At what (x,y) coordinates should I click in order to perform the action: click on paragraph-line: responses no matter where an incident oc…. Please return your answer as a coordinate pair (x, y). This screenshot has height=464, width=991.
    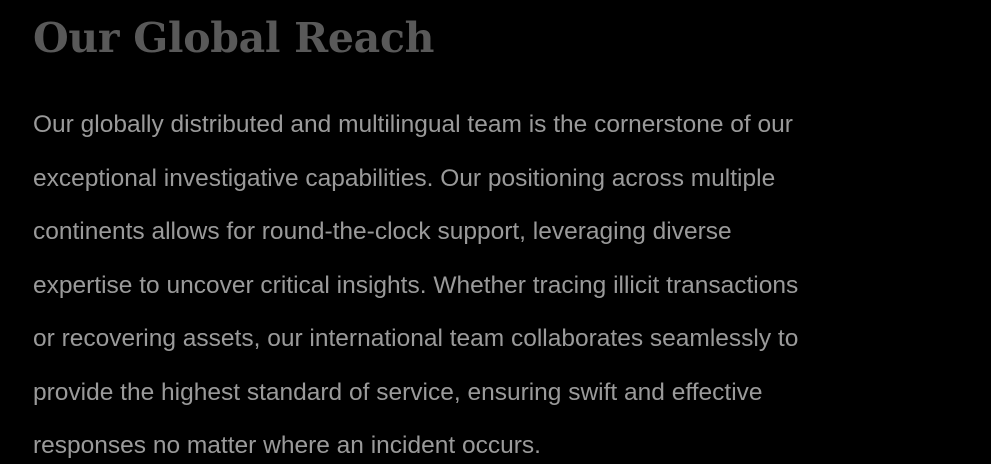
    Looking at the image, I should click on (287, 445).